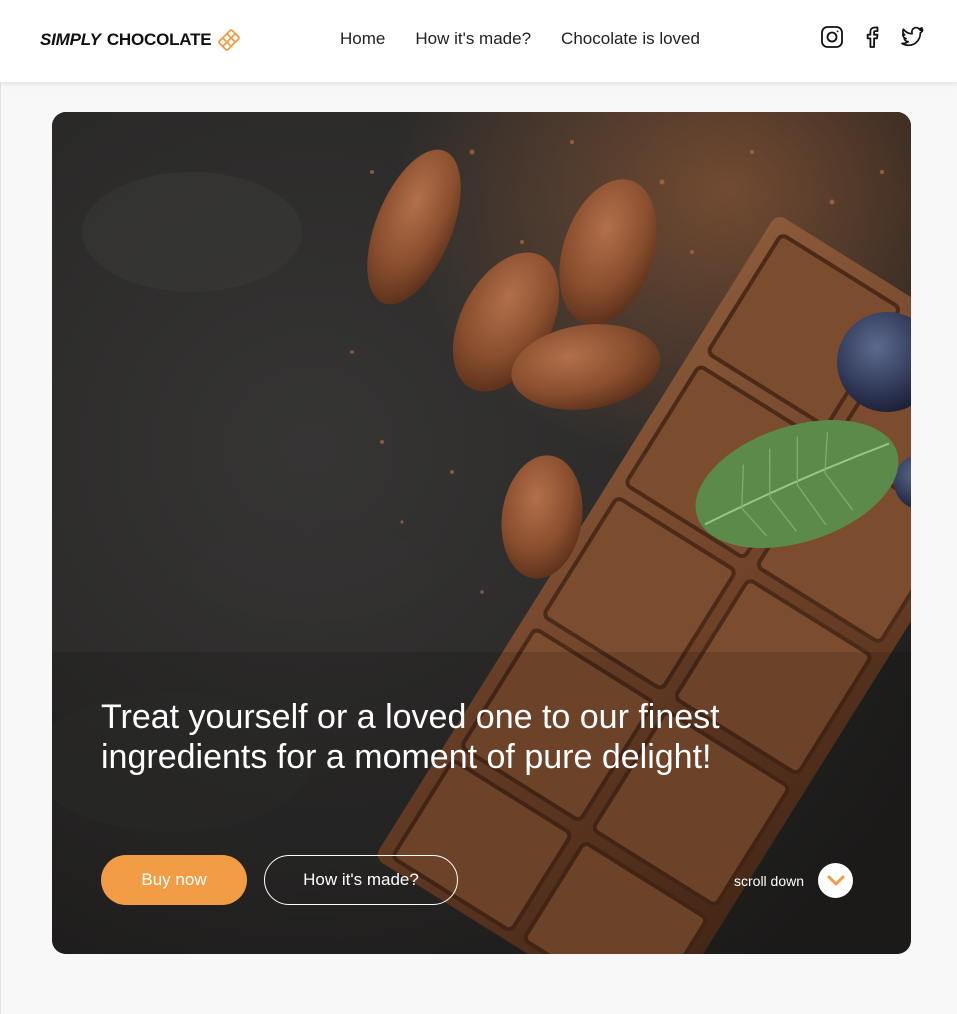 The image size is (957, 1014). I want to click on scroll-down: scroll down, so click(794, 880).